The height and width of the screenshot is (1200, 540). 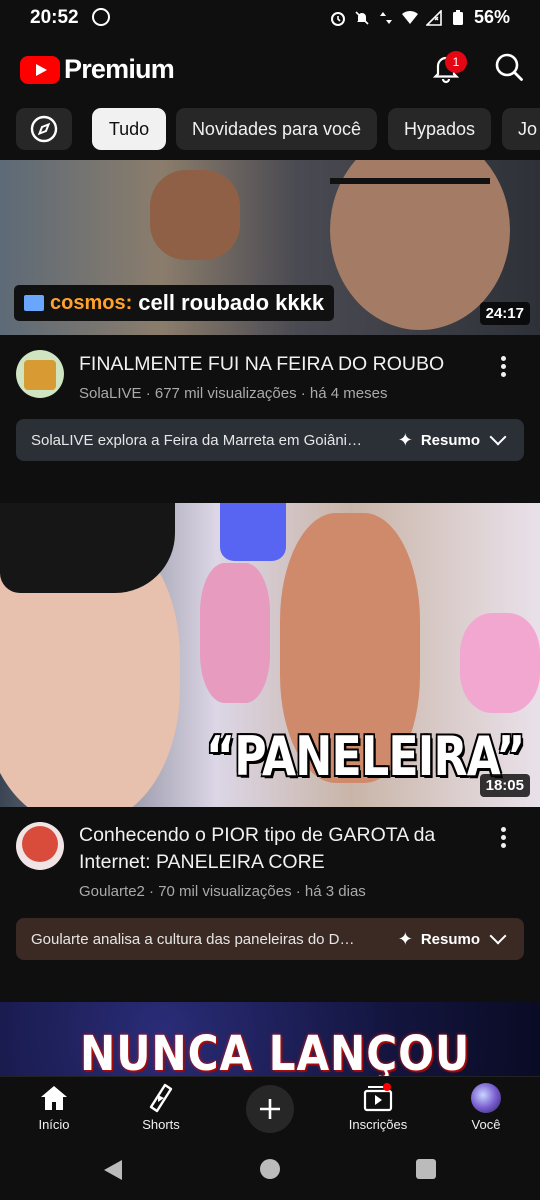 I want to click on caption-brand: cosmos:, so click(x=91, y=302).